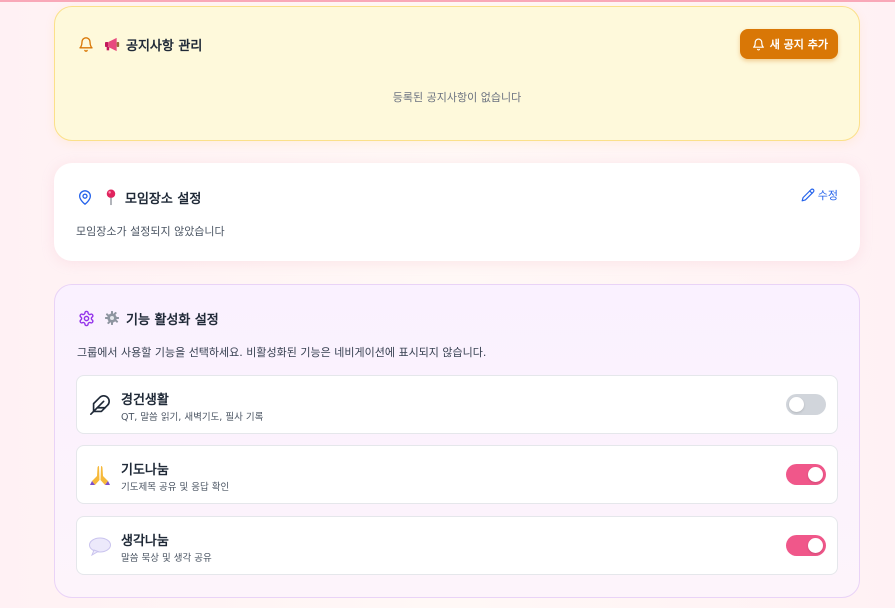  What do you see at coordinates (100, 405) in the screenshot?
I see `feather-icon` at bounding box center [100, 405].